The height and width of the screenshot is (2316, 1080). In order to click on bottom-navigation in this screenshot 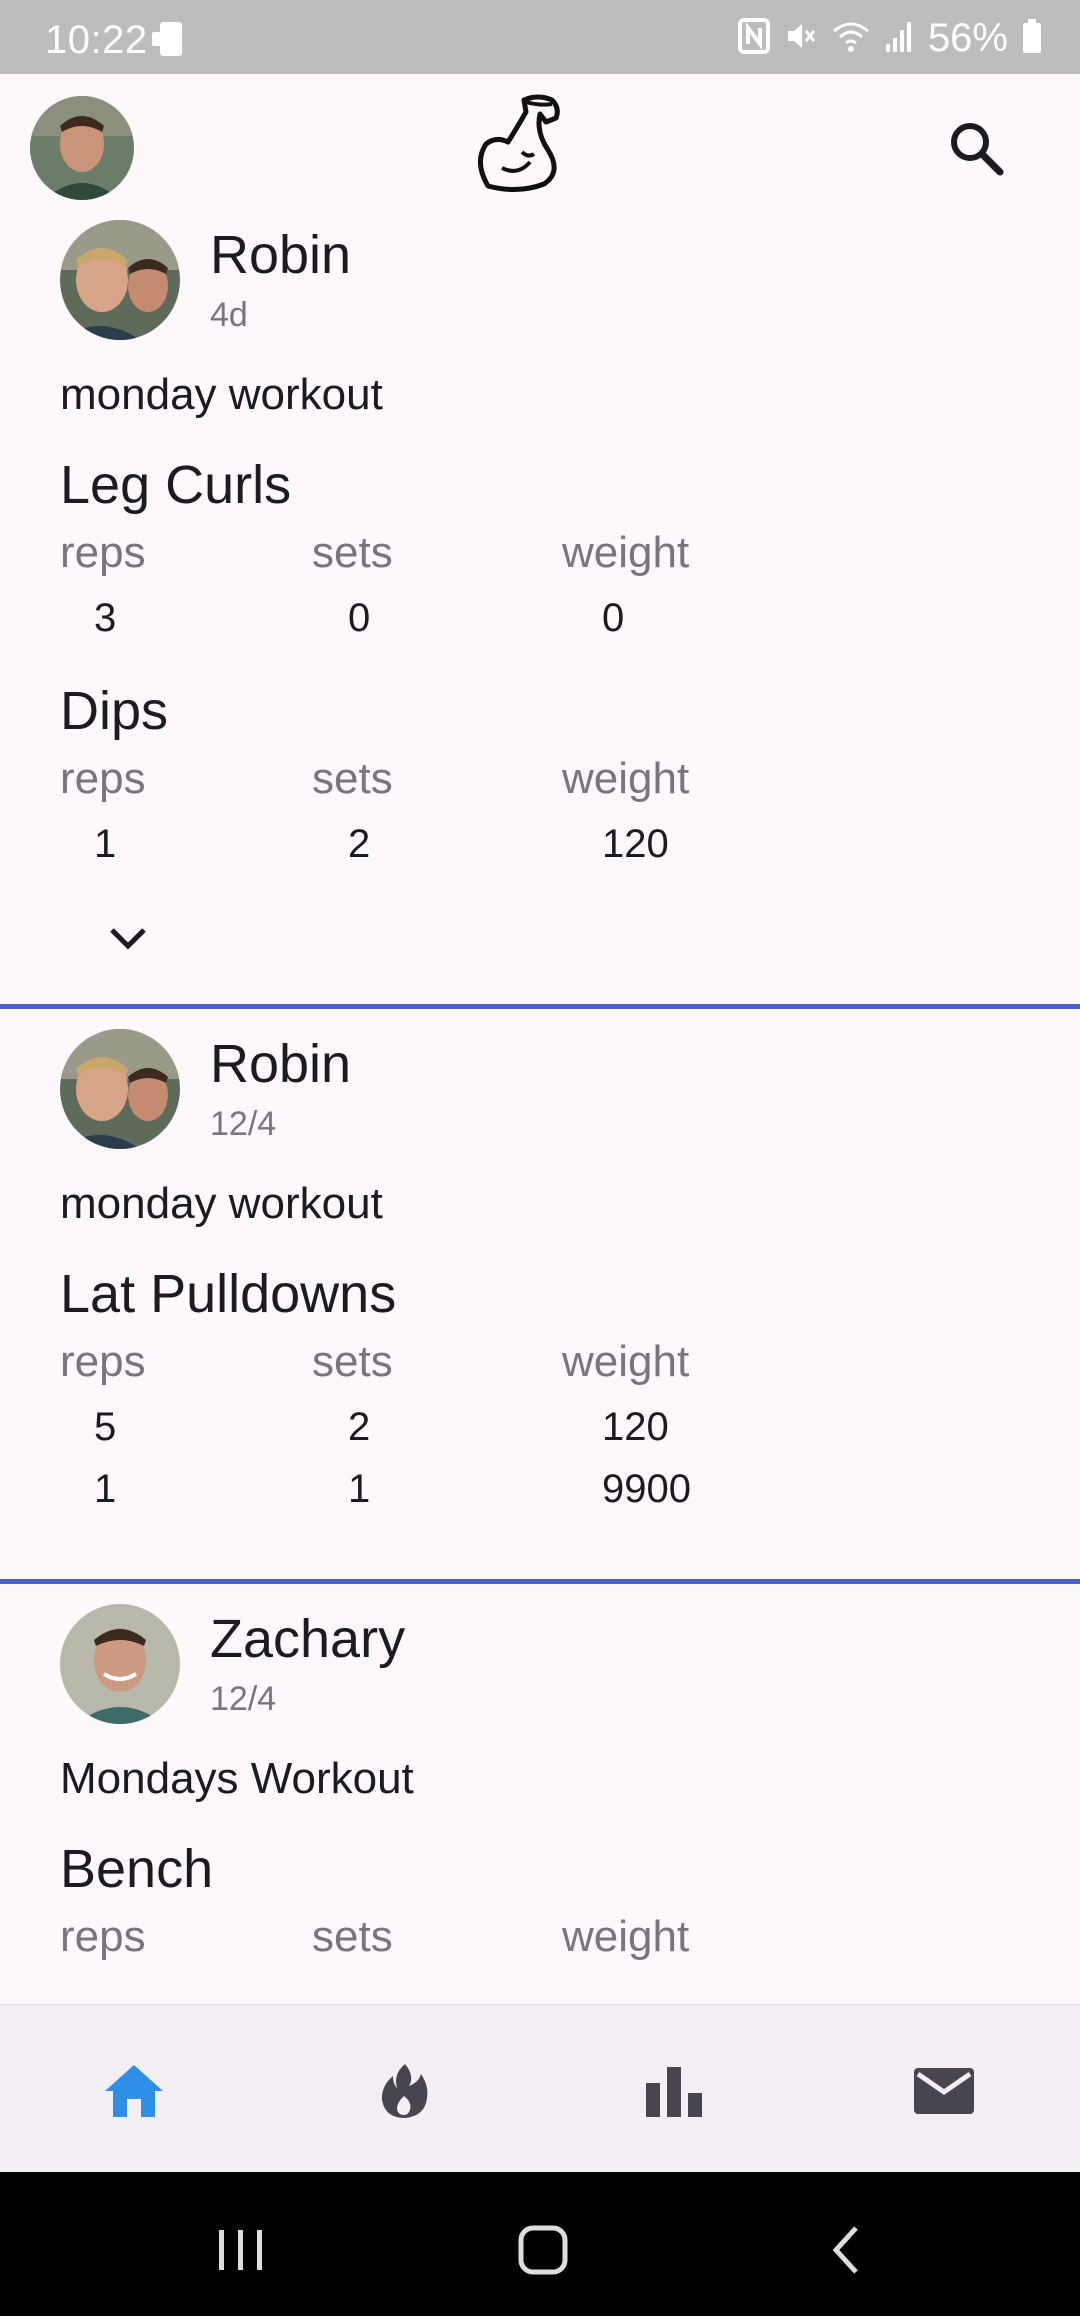, I will do `click(540, 2088)`.